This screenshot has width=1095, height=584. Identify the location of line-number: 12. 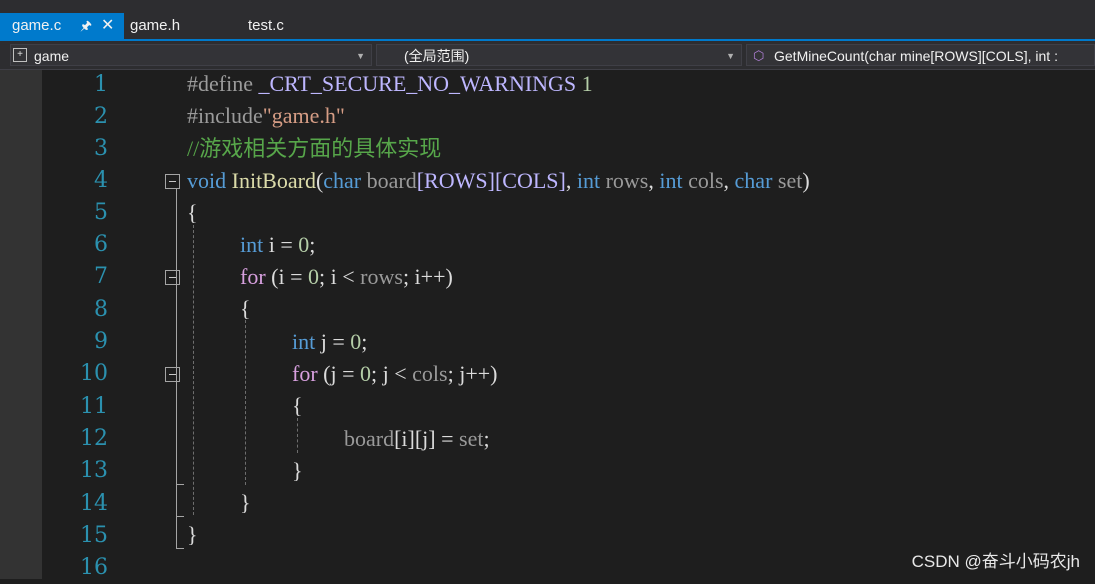
(94, 438).